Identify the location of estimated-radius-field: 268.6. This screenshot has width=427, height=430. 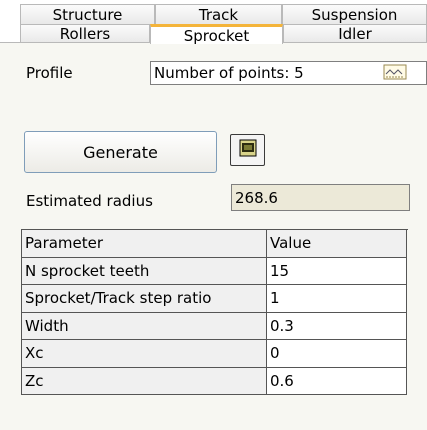
(320, 197).